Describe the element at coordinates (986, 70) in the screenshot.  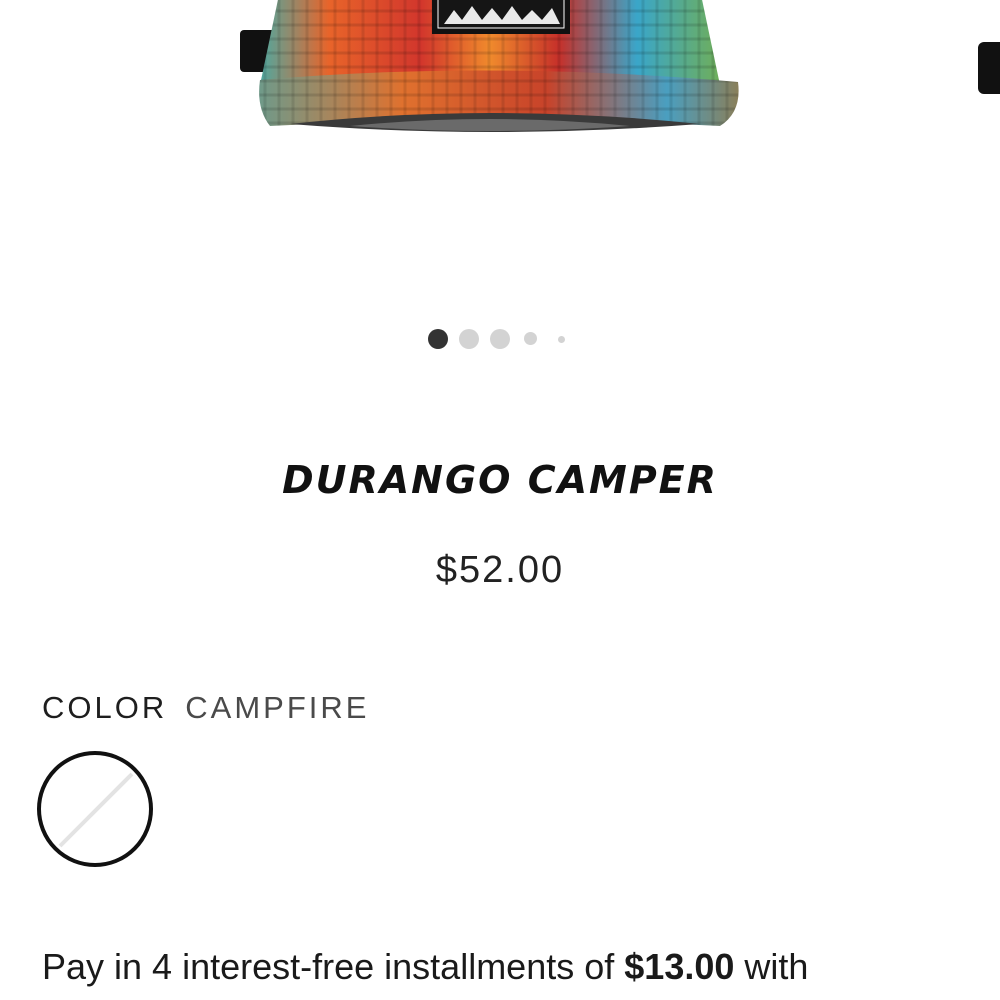
I see `next-slide-preview` at that location.